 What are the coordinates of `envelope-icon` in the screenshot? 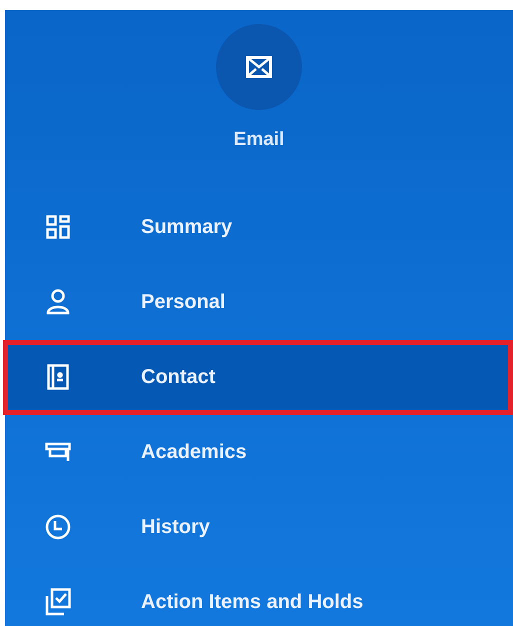 It's located at (259, 67).